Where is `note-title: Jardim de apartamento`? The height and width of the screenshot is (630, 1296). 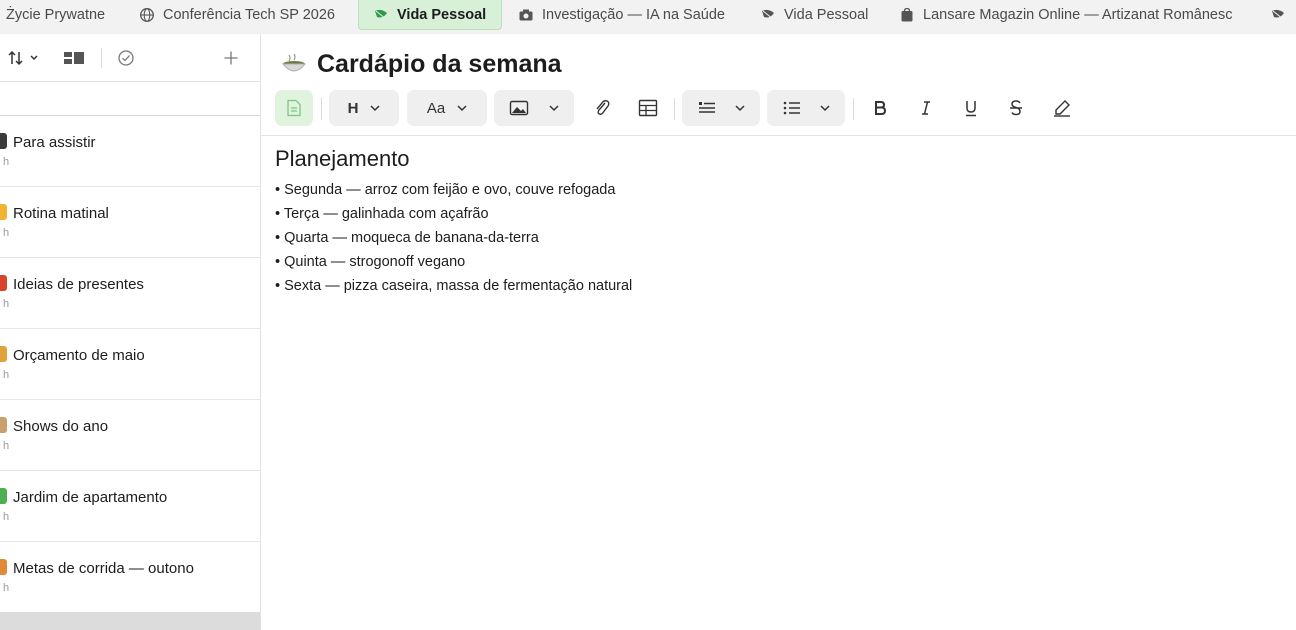 note-title: Jardim de apartamento is located at coordinates (90, 497).